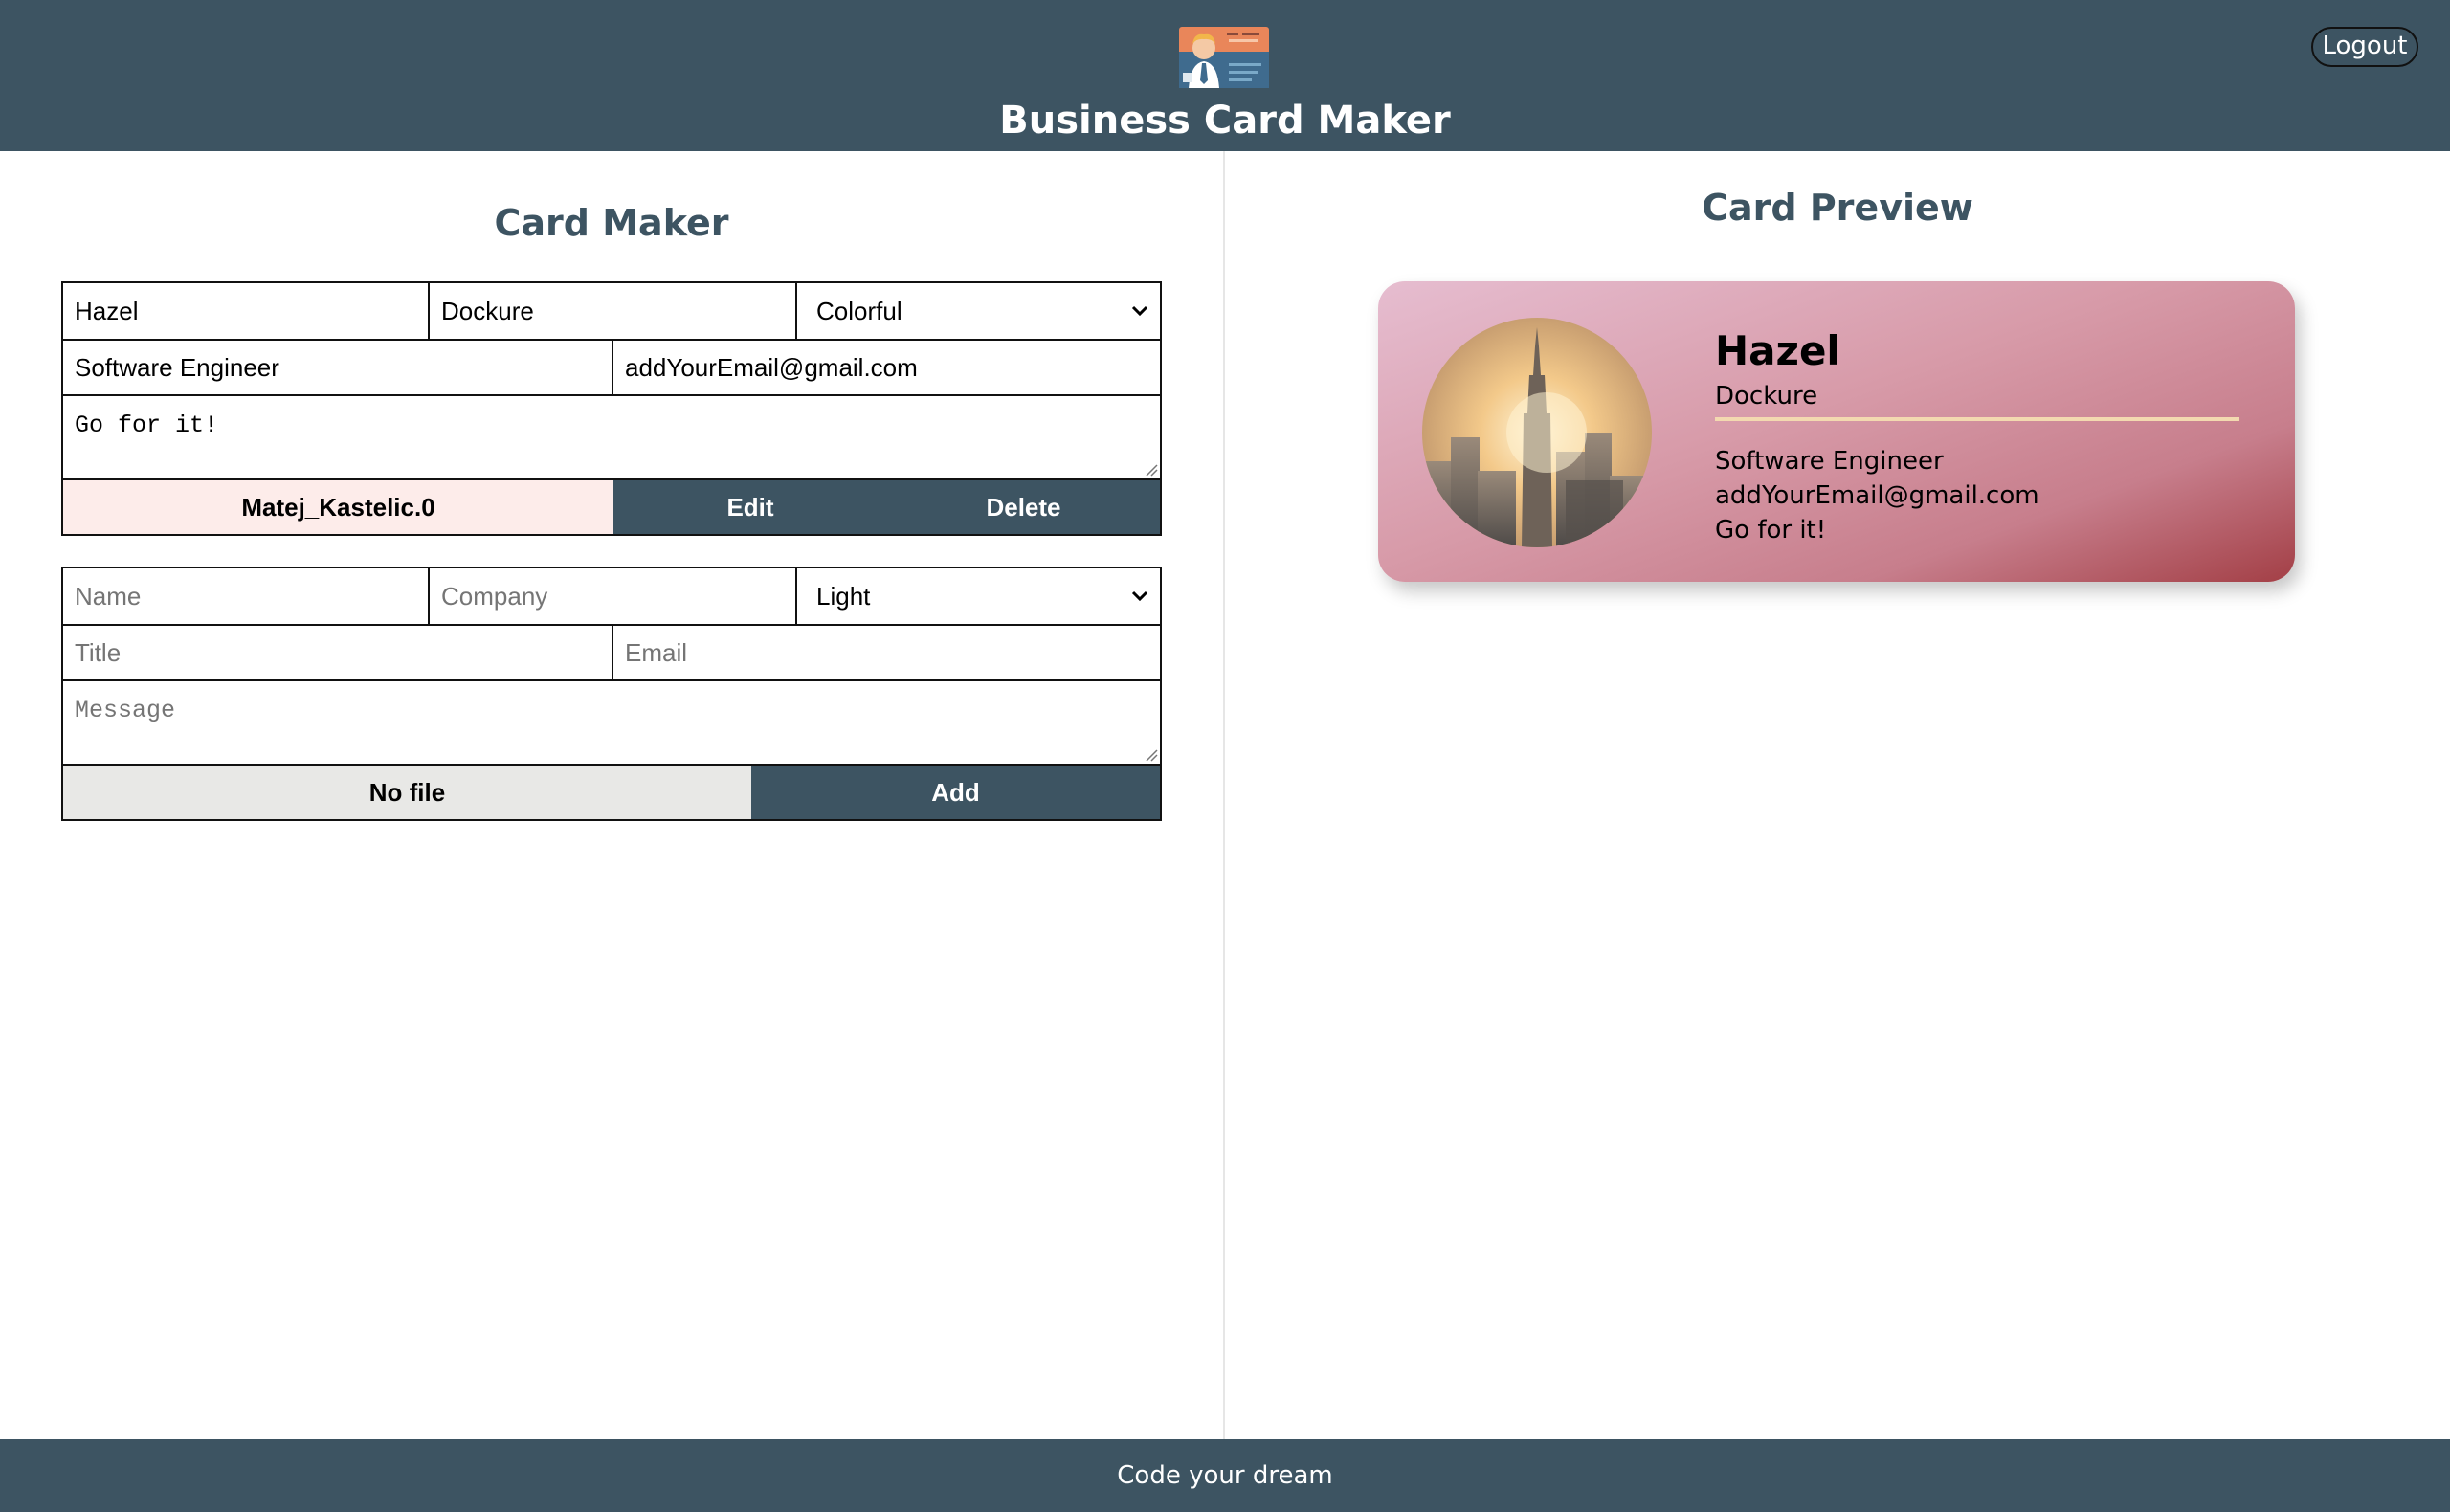 Image resolution: width=2450 pixels, height=1512 pixels. I want to click on delete-button: Delete, so click(1023, 507).